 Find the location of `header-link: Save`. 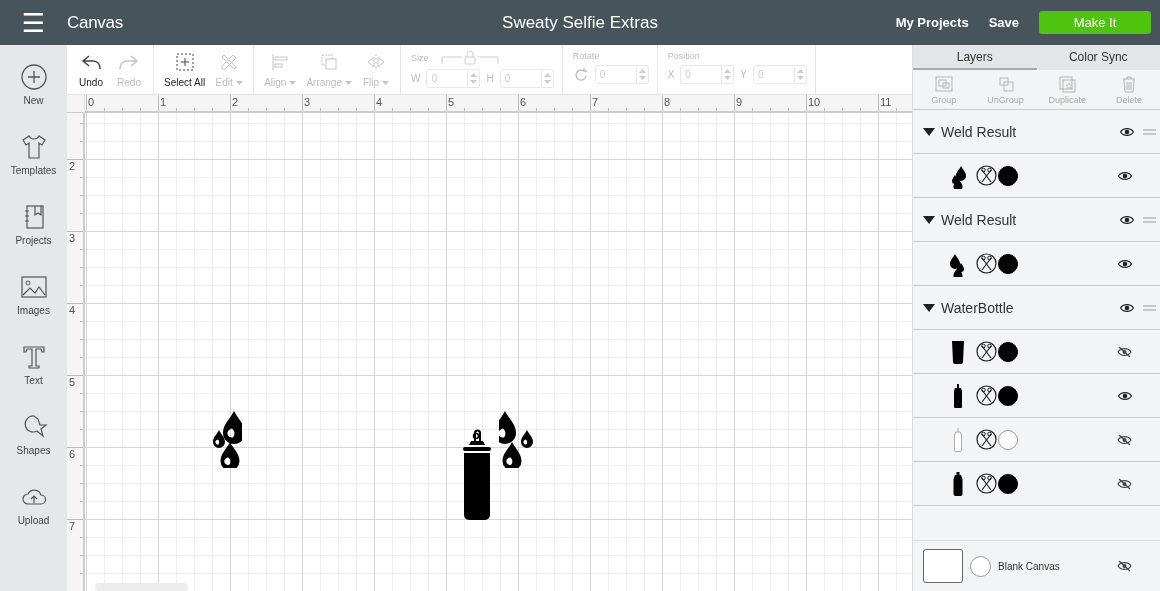

header-link: Save is located at coordinates (1003, 22).